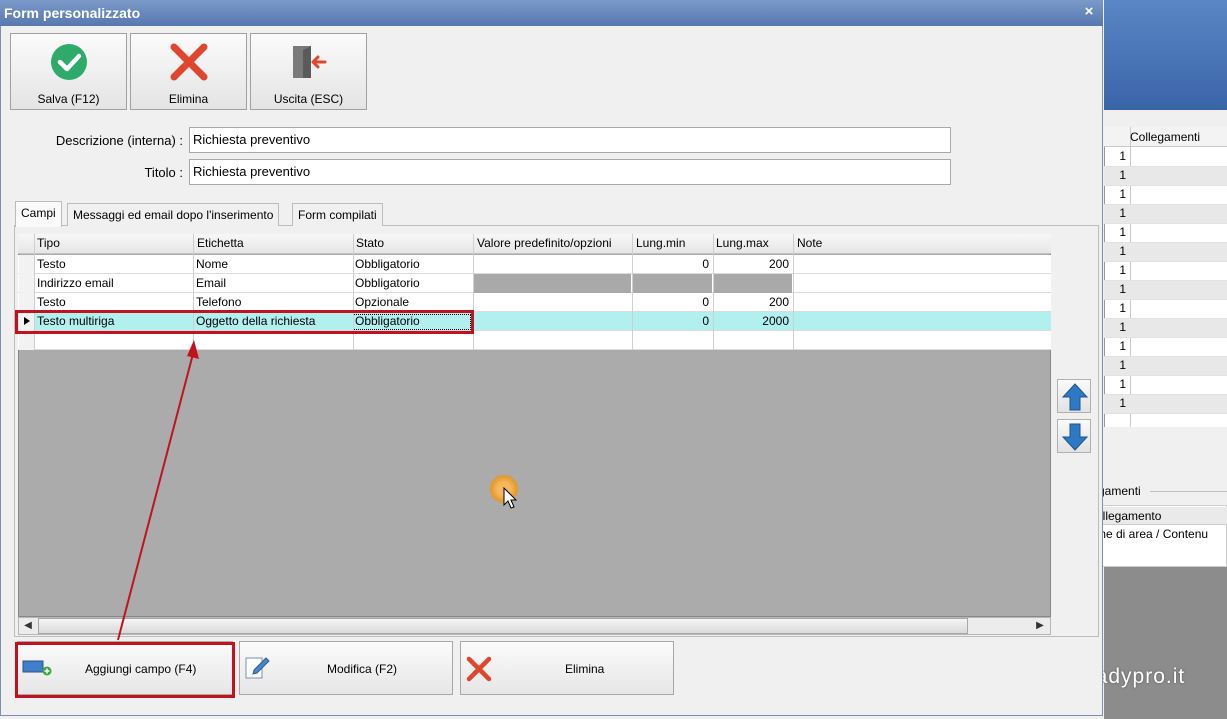 The height and width of the screenshot is (719, 1227). What do you see at coordinates (510, 498) in the screenshot?
I see `mouse-pointer-icon` at bounding box center [510, 498].